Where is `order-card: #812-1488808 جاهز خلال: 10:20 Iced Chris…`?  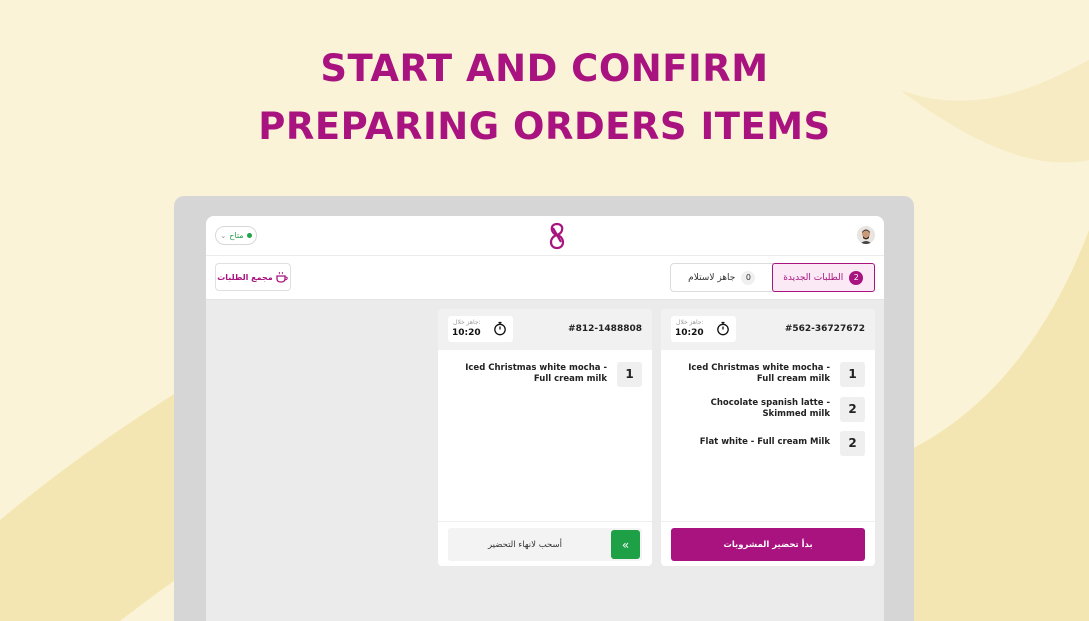 order-card: #812-1488808 جاهز خلال: 10:20 Iced Chris… is located at coordinates (545, 437).